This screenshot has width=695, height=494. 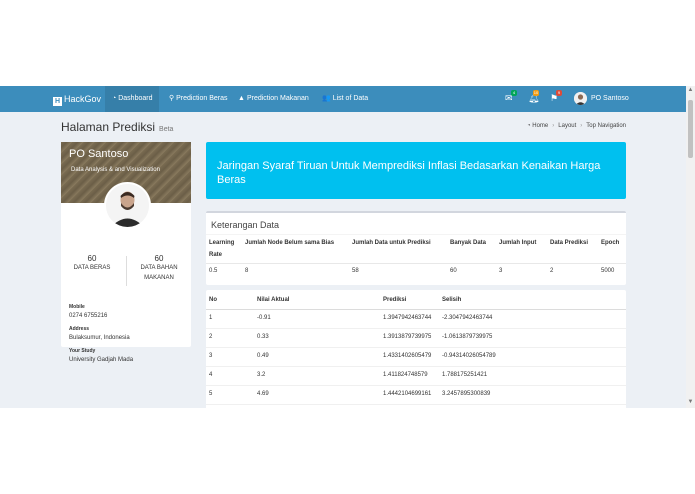 I want to click on table-cell: 3.2457895300839, so click(x=466, y=394).